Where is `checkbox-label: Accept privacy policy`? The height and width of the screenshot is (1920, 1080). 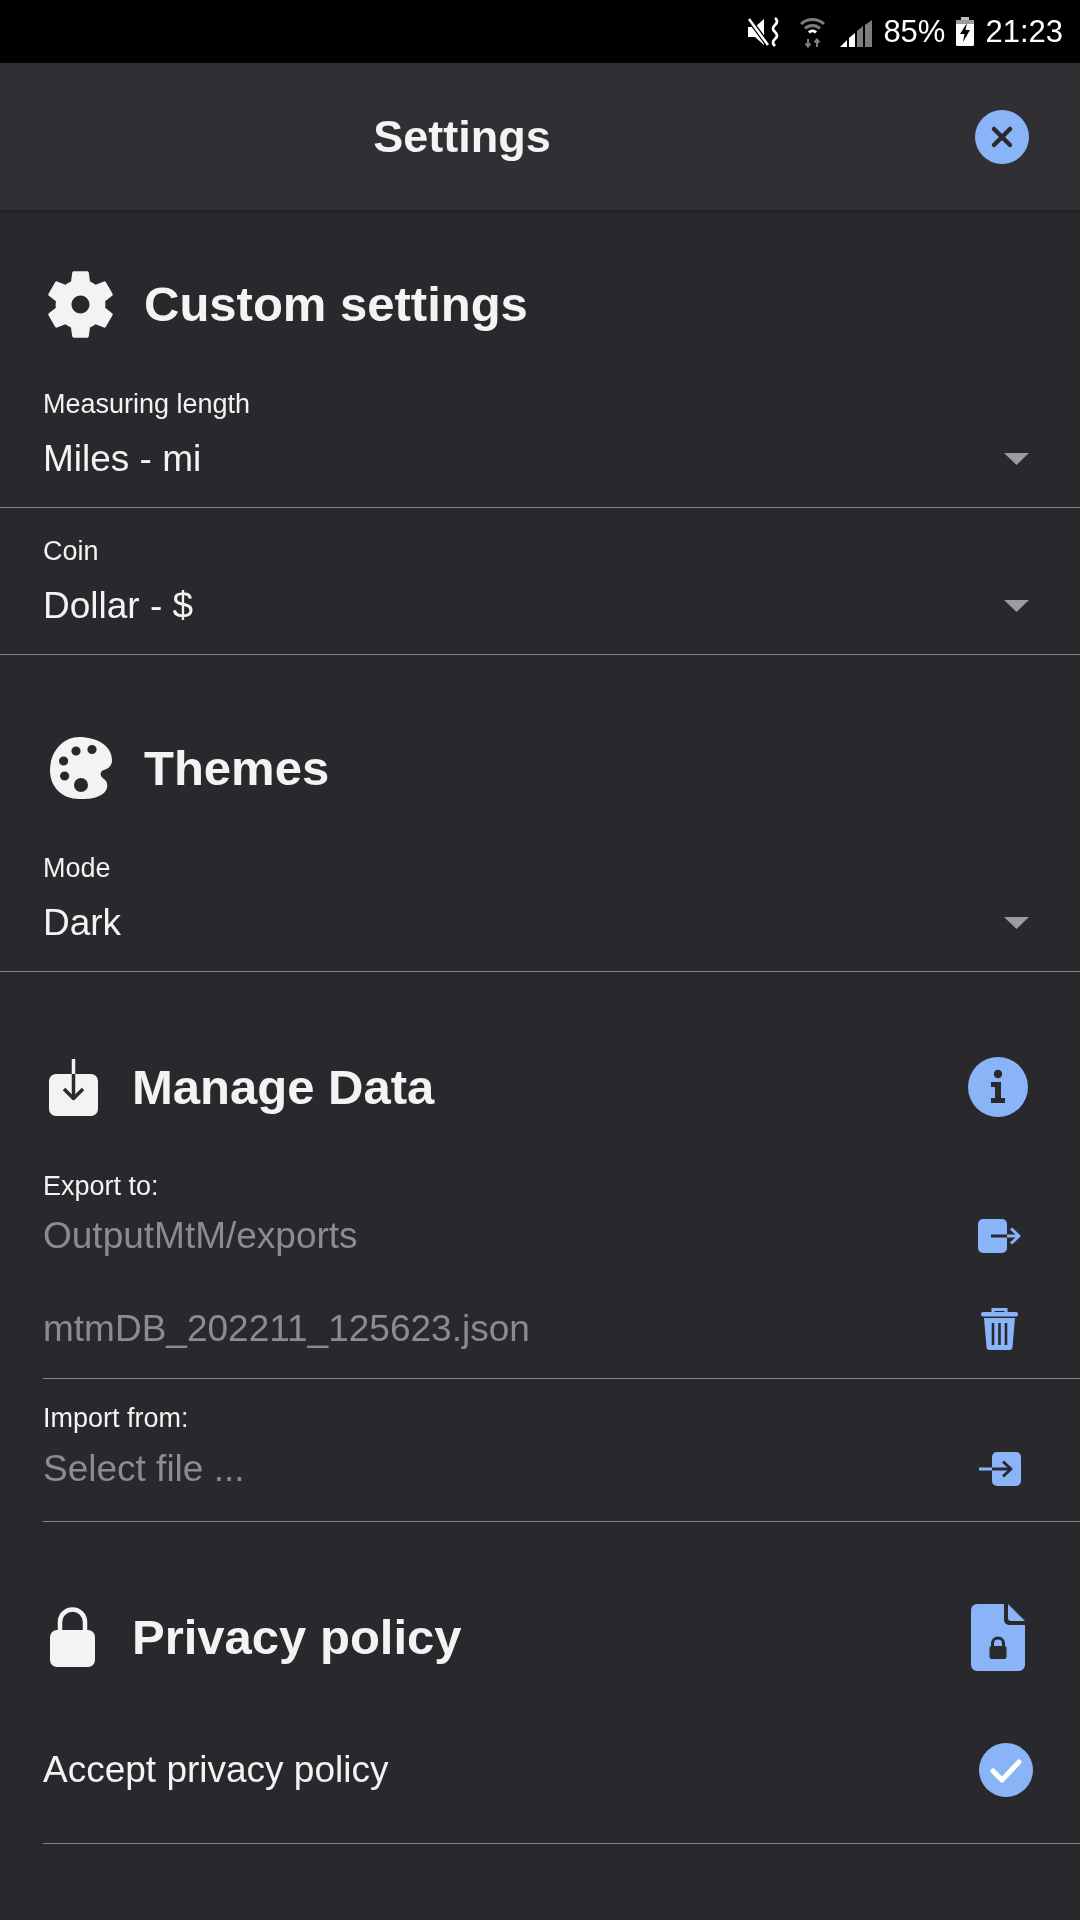 checkbox-label: Accept privacy policy is located at coordinates (216, 1770).